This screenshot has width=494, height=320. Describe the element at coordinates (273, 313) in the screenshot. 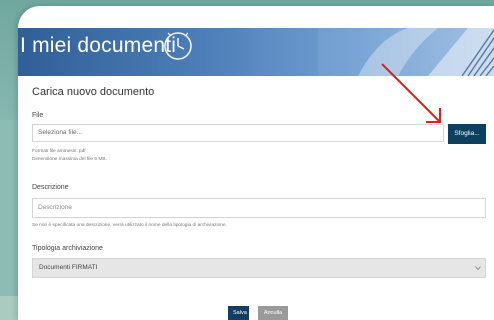

I see `cancel-button: Annulla` at that location.